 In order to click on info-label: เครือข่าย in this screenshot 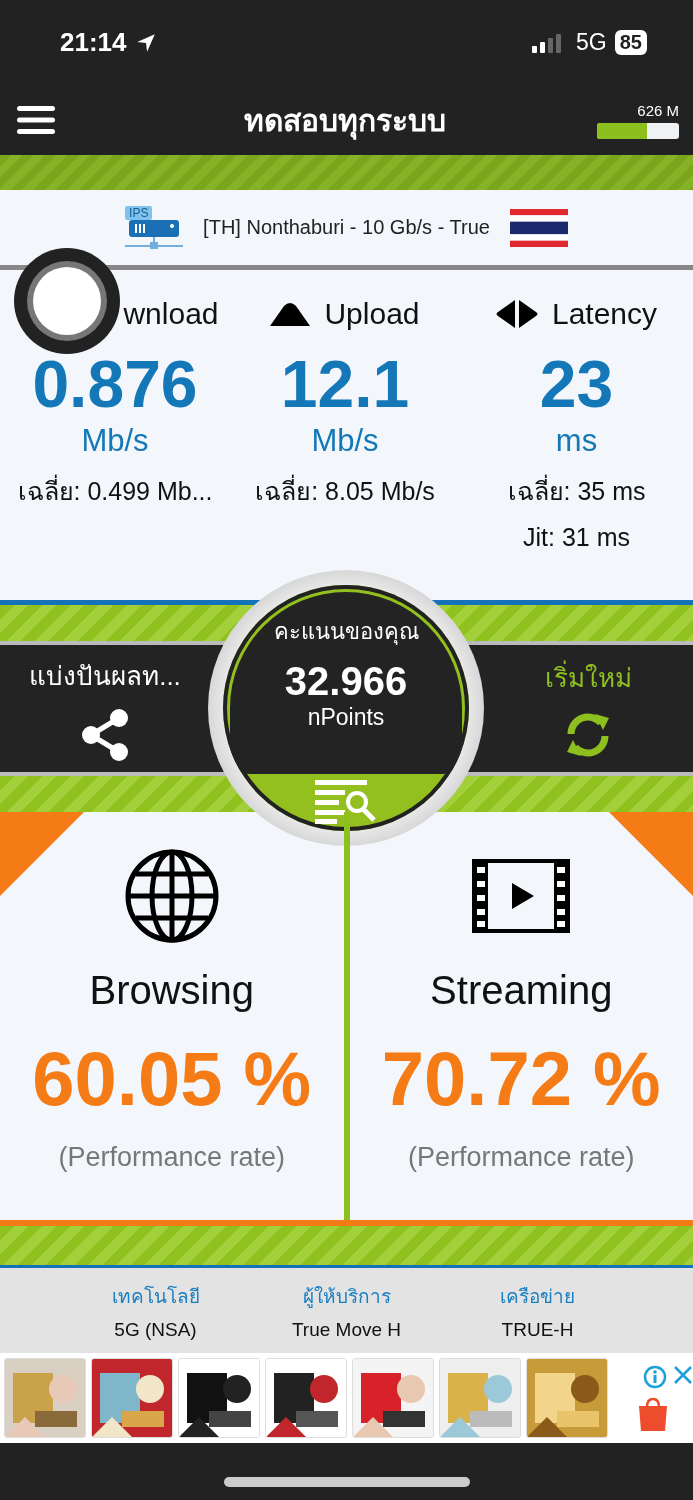, I will do `click(537, 1296)`.